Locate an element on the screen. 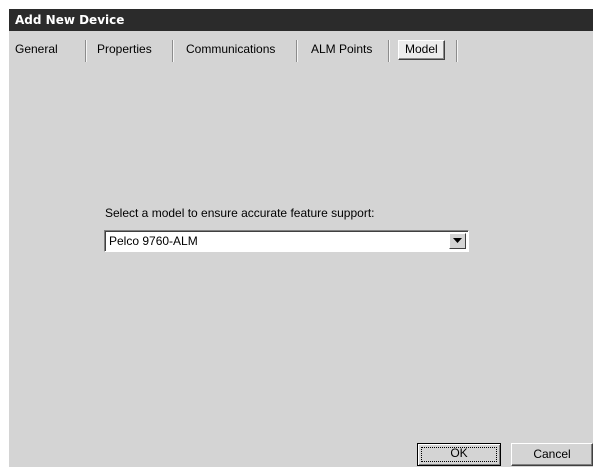 The image size is (593, 467). title-bar: Add New Device is located at coordinates (301, 20).